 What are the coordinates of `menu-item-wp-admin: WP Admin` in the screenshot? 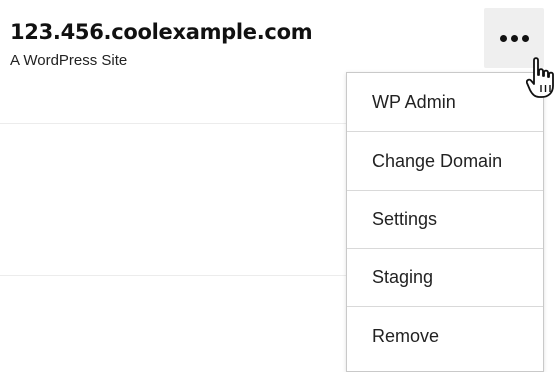 It's located at (445, 103).